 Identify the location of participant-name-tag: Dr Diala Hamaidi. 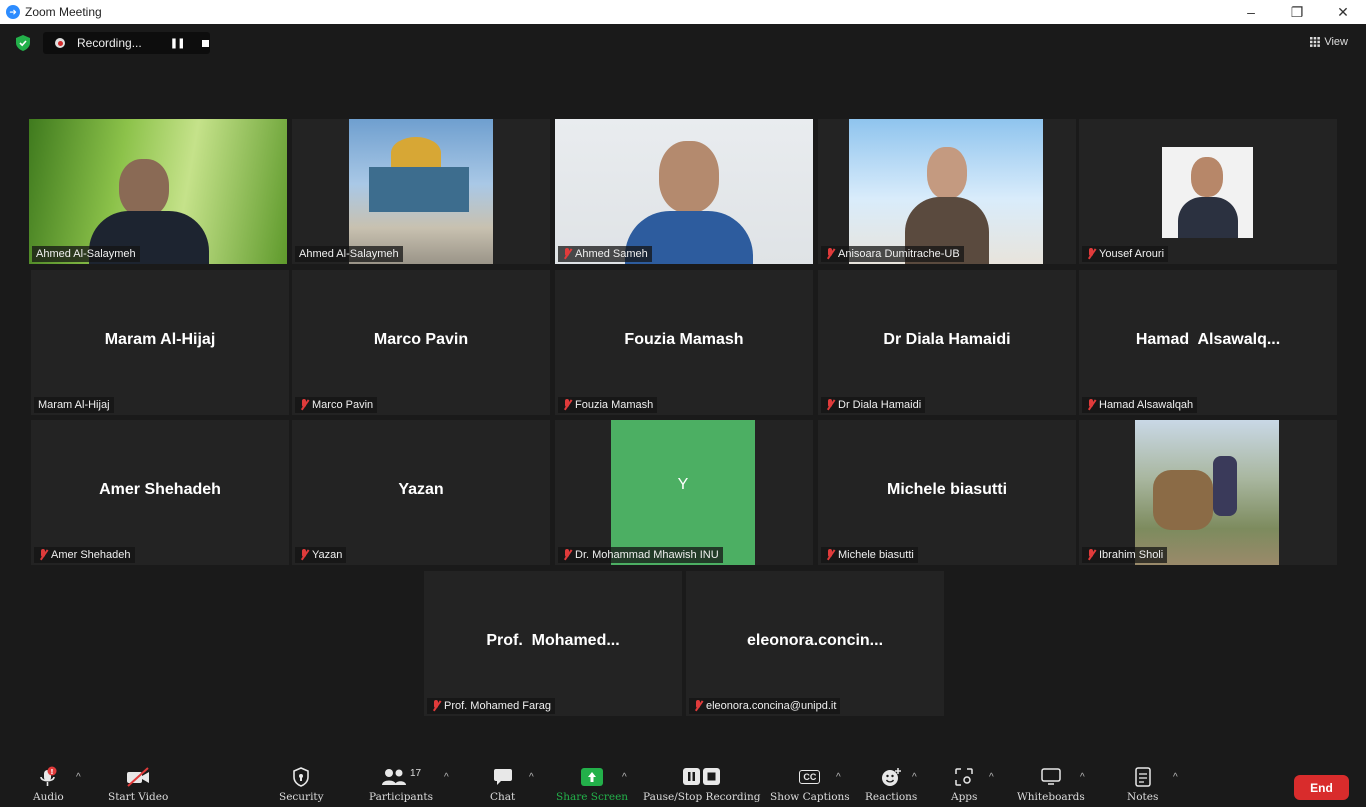
(873, 405).